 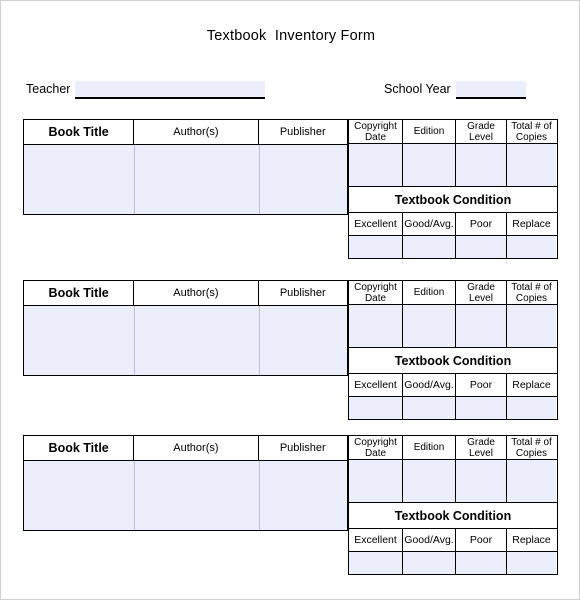 I want to click on detail-entry-row, so click(x=453, y=326).